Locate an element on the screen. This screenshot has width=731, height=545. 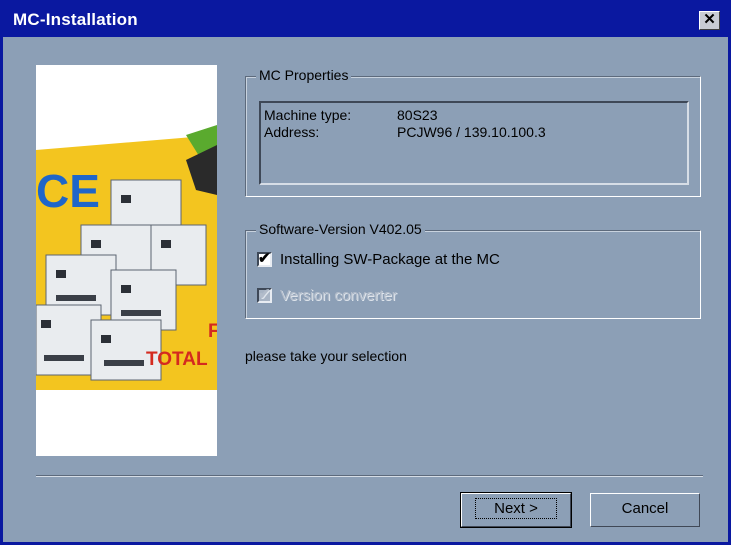
install-package-checkbox: ✔ is located at coordinates (264, 258).